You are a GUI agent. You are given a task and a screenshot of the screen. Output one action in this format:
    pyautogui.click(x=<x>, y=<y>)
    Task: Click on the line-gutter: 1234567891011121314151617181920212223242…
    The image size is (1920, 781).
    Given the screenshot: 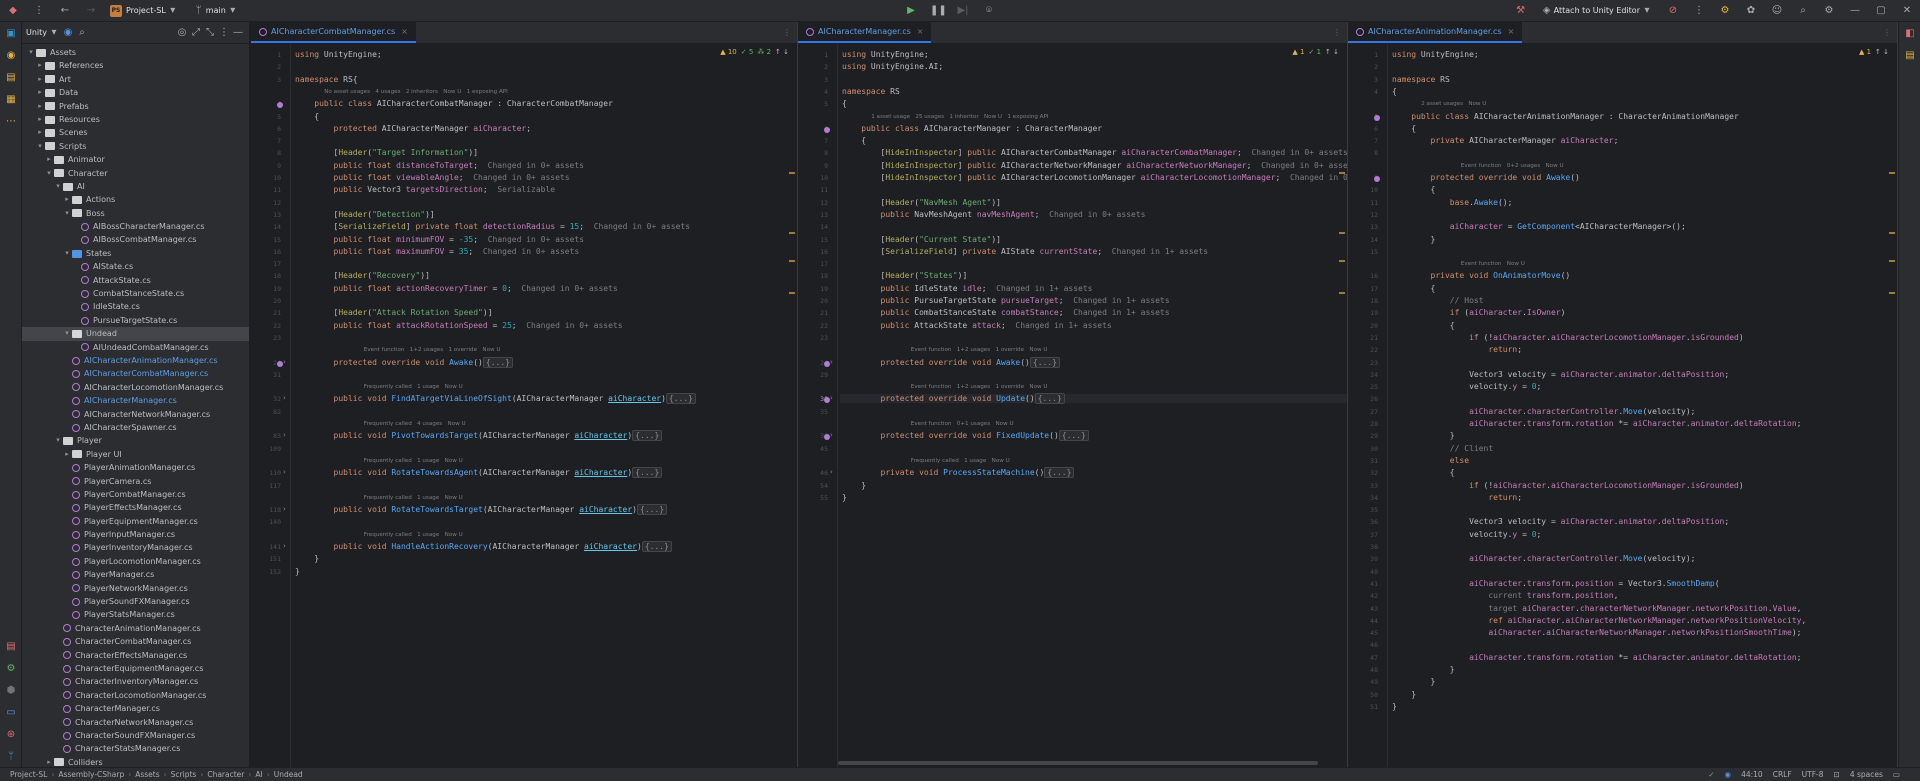 What is the action you would take?
    pyautogui.click(x=1368, y=405)
    